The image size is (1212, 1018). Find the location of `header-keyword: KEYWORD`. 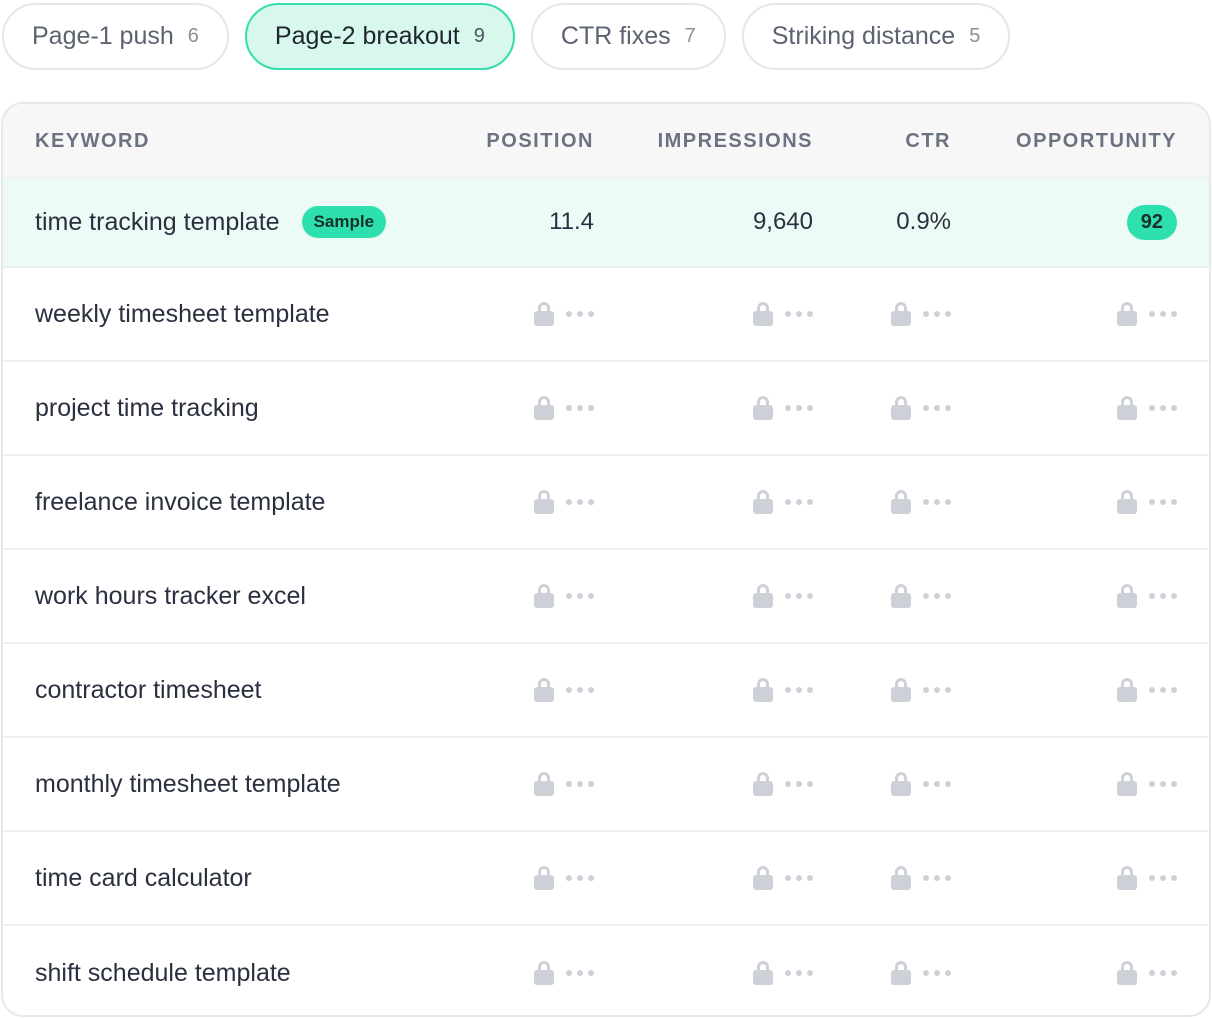

header-keyword: KEYWORD is located at coordinates (92, 140).